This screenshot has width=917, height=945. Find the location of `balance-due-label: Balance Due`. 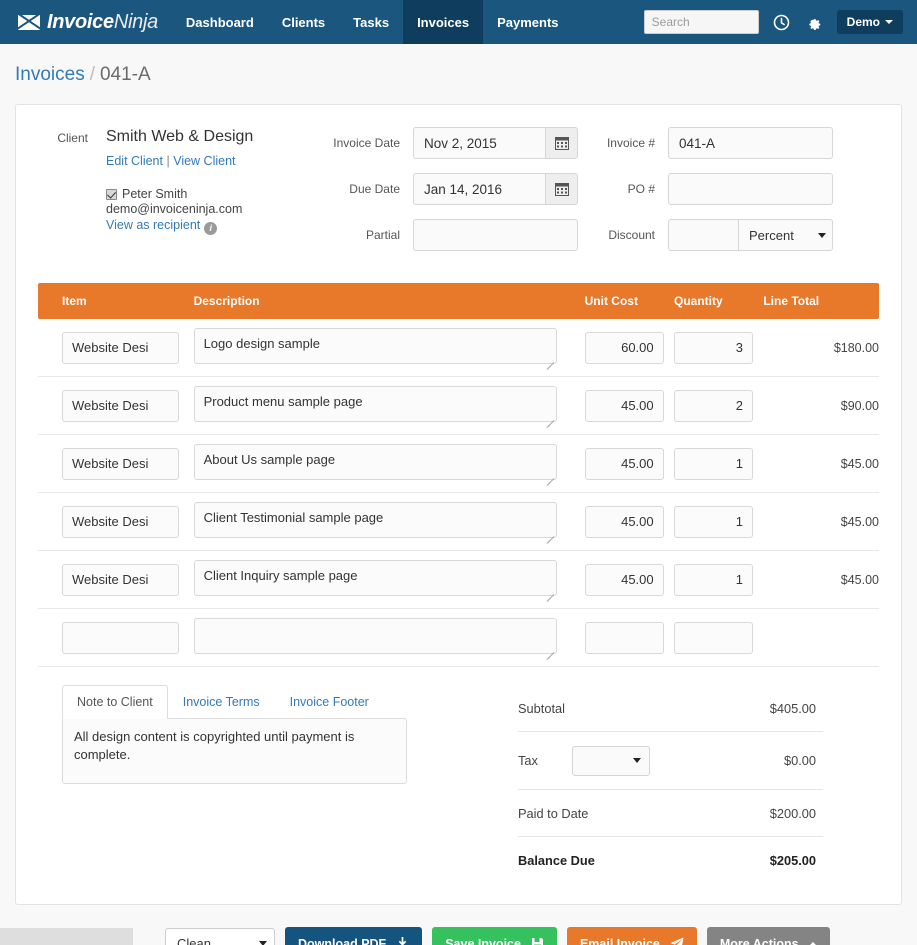

balance-due-label: Balance Due is located at coordinates (556, 860).